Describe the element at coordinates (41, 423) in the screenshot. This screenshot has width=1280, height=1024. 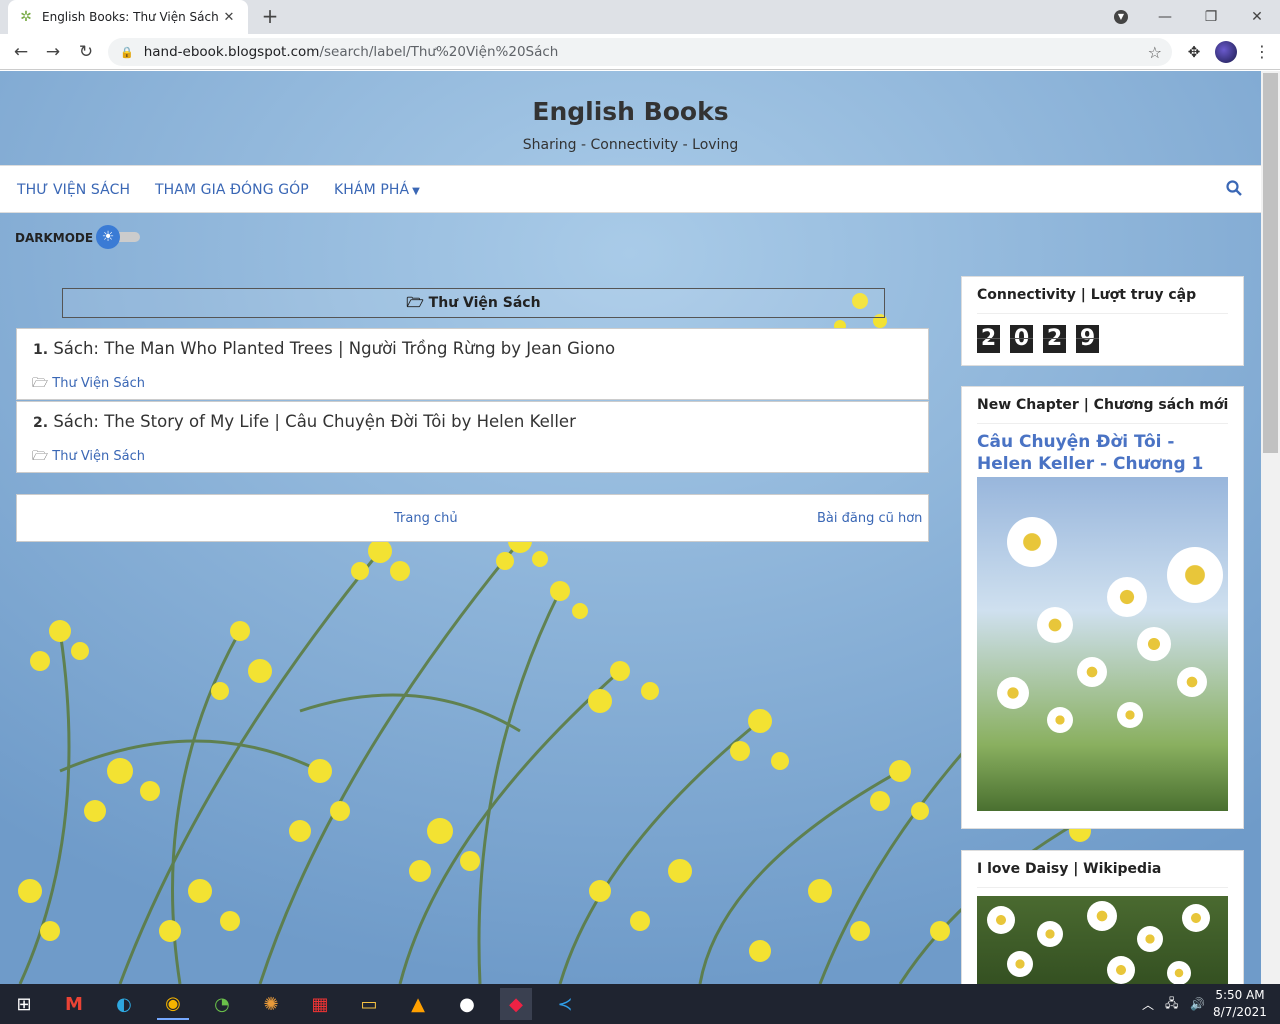
I see `post-number: 2.` at that location.